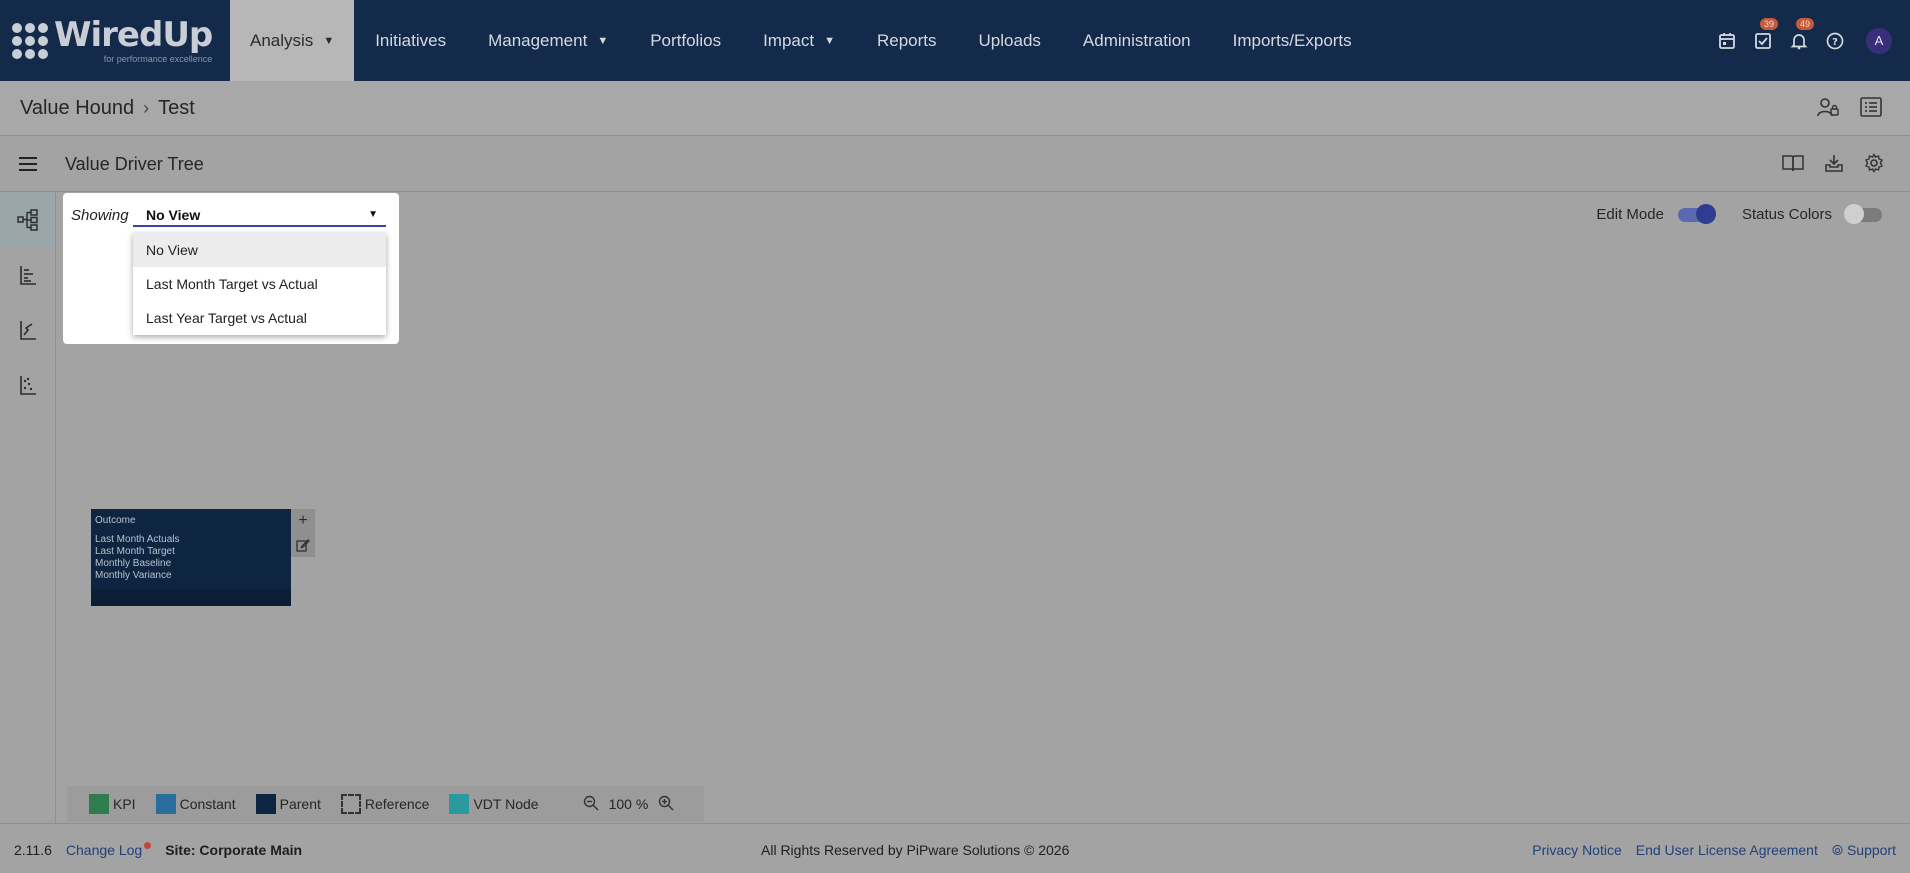 The width and height of the screenshot is (1910, 873). I want to click on help-icon: ?, so click(1835, 41).